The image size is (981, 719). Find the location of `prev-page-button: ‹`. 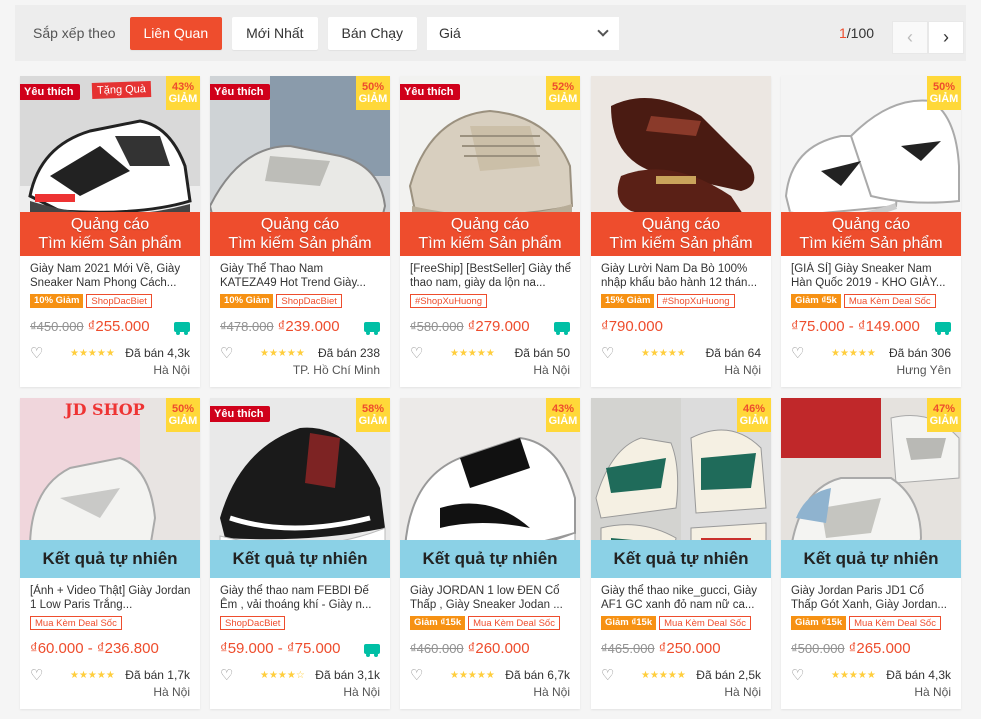

prev-page-button: ‹ is located at coordinates (910, 37).